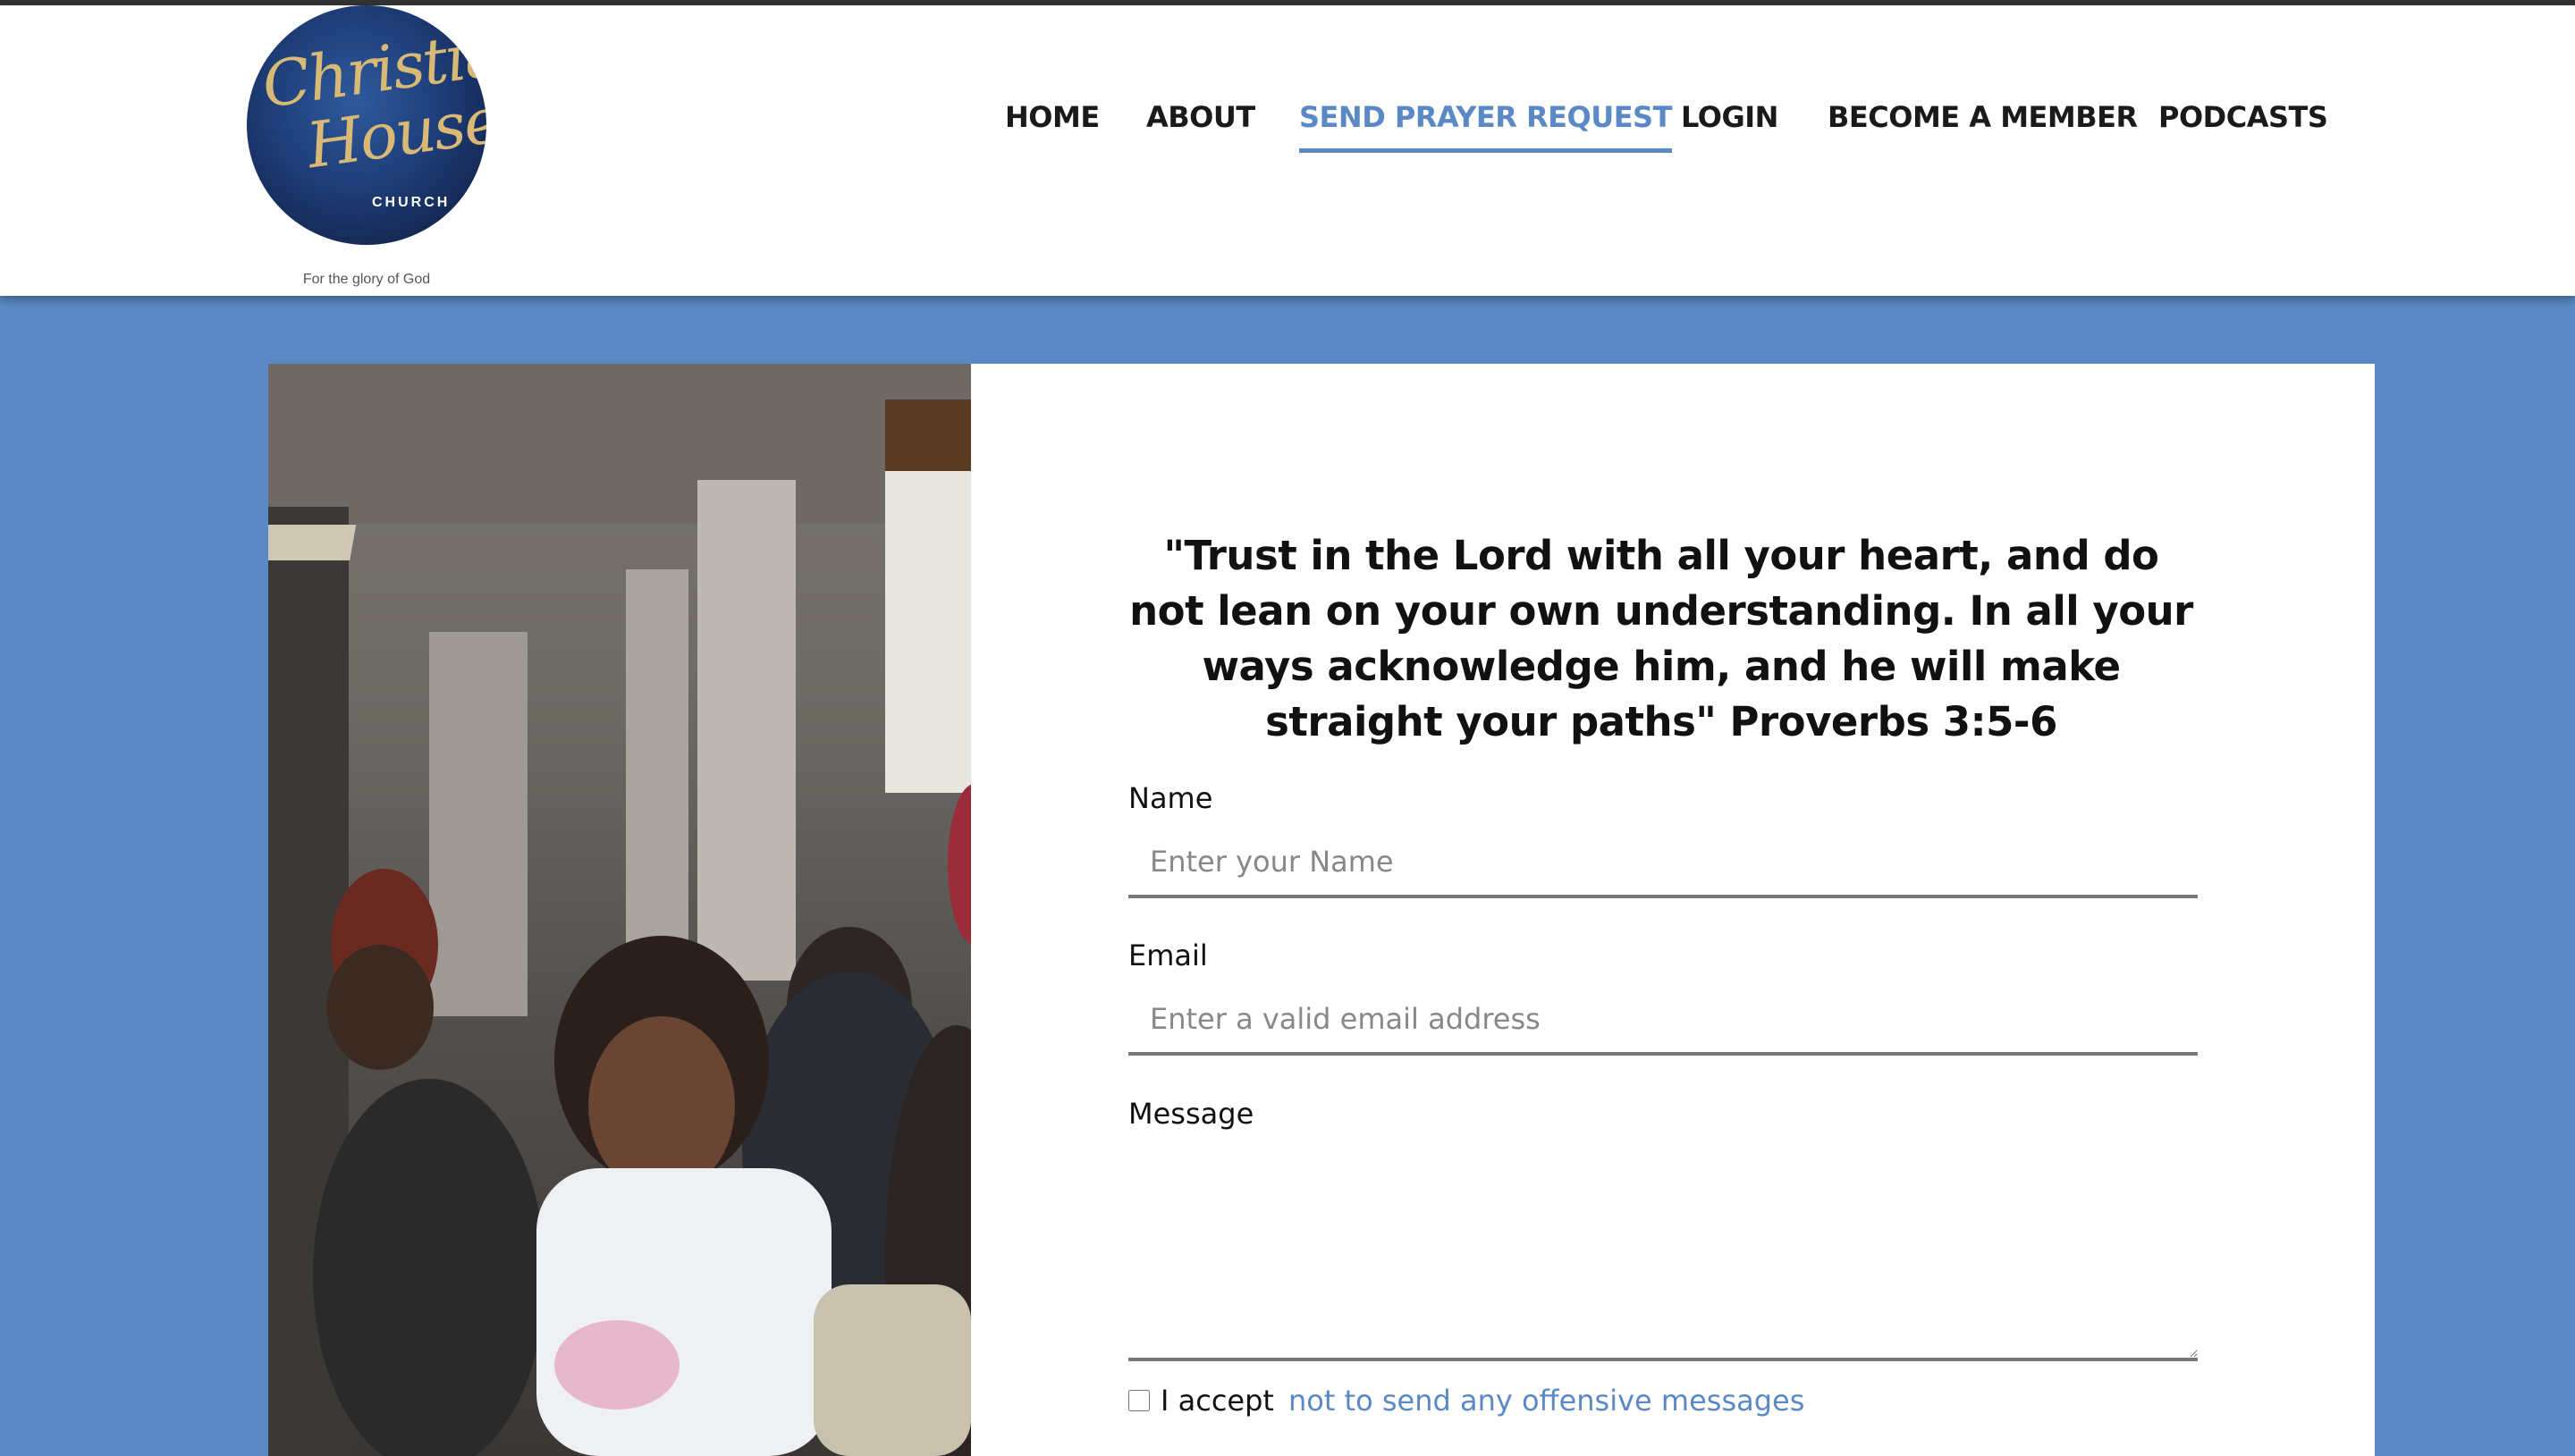  I want to click on nav-item-about: ABOUT, so click(1200, 117).